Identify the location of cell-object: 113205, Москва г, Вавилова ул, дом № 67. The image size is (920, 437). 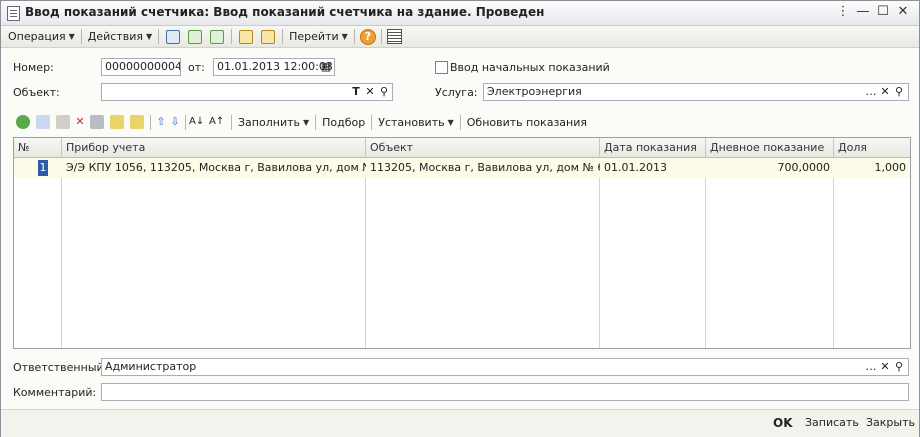
(483, 168).